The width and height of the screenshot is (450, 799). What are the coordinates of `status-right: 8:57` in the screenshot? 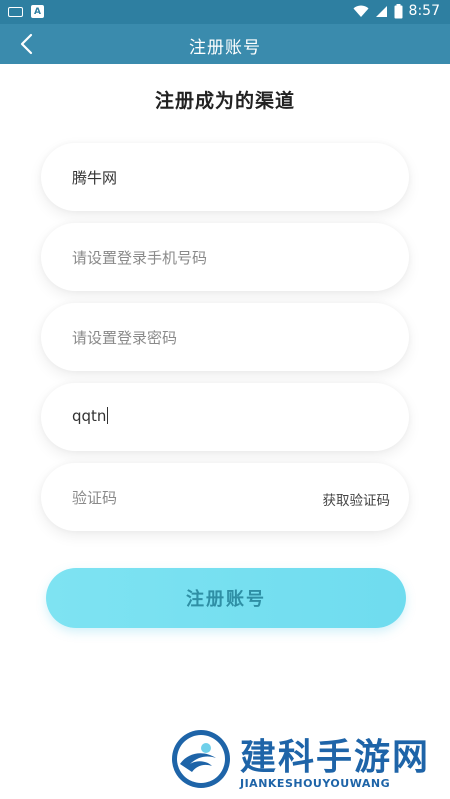 It's located at (396, 11).